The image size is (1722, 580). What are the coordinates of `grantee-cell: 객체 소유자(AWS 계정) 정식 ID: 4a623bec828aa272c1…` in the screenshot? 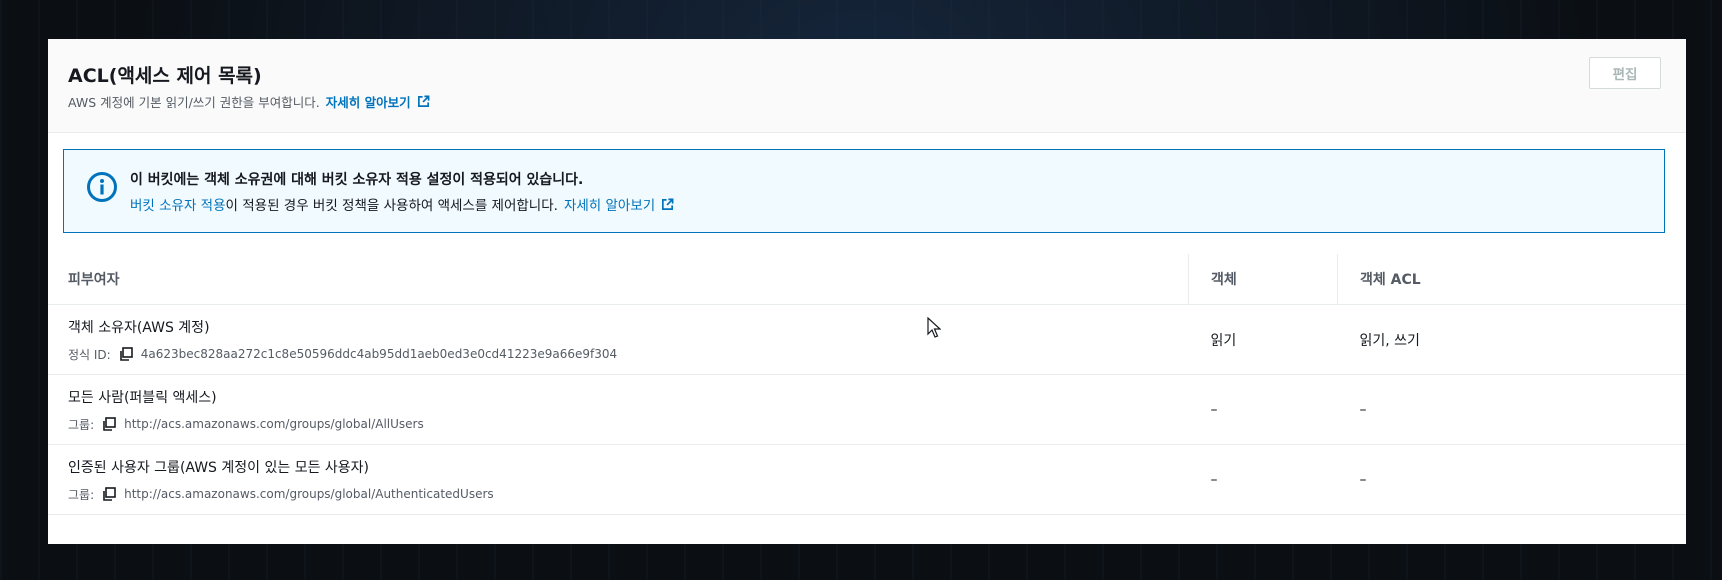 It's located at (618, 339).